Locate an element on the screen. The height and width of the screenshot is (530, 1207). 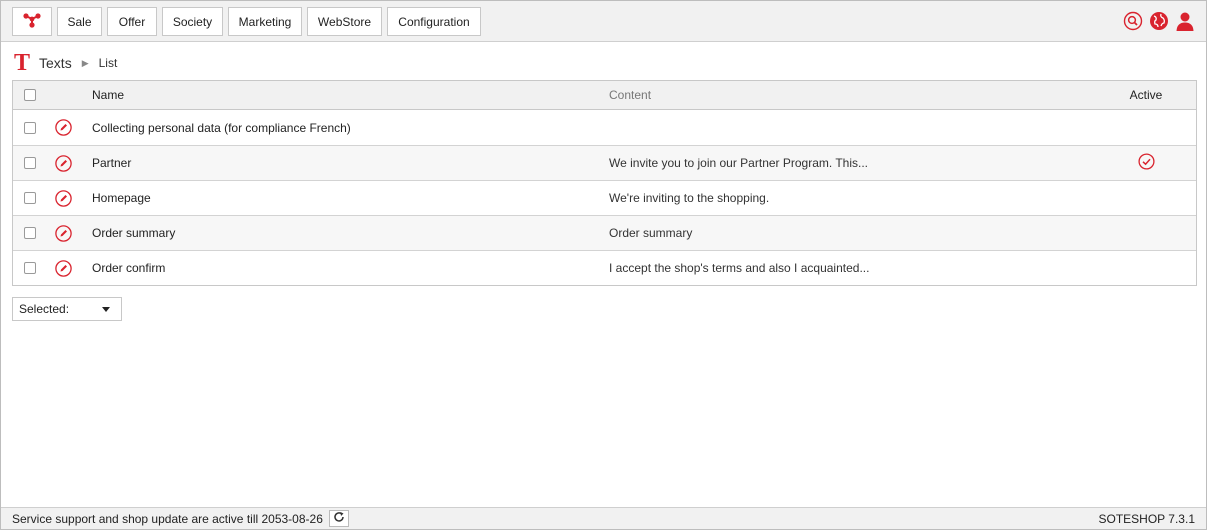
row-name: Order confirm is located at coordinates (128, 268).